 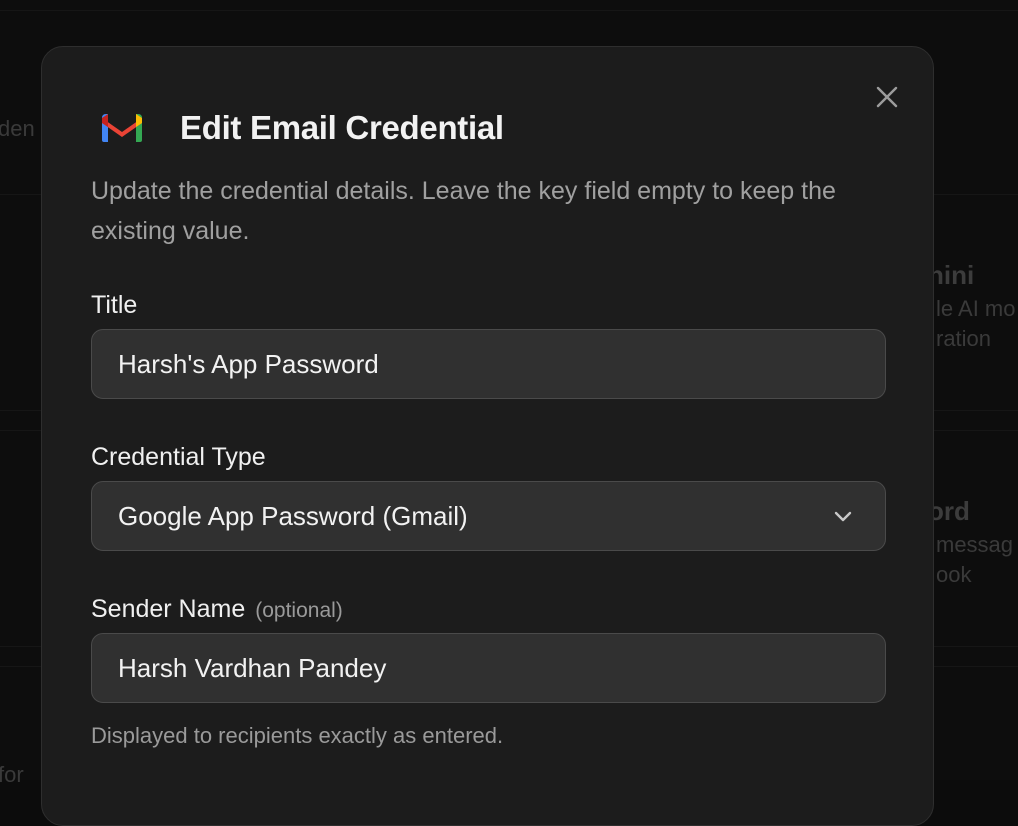 I want to click on background-card-text: ration, so click(x=963, y=339).